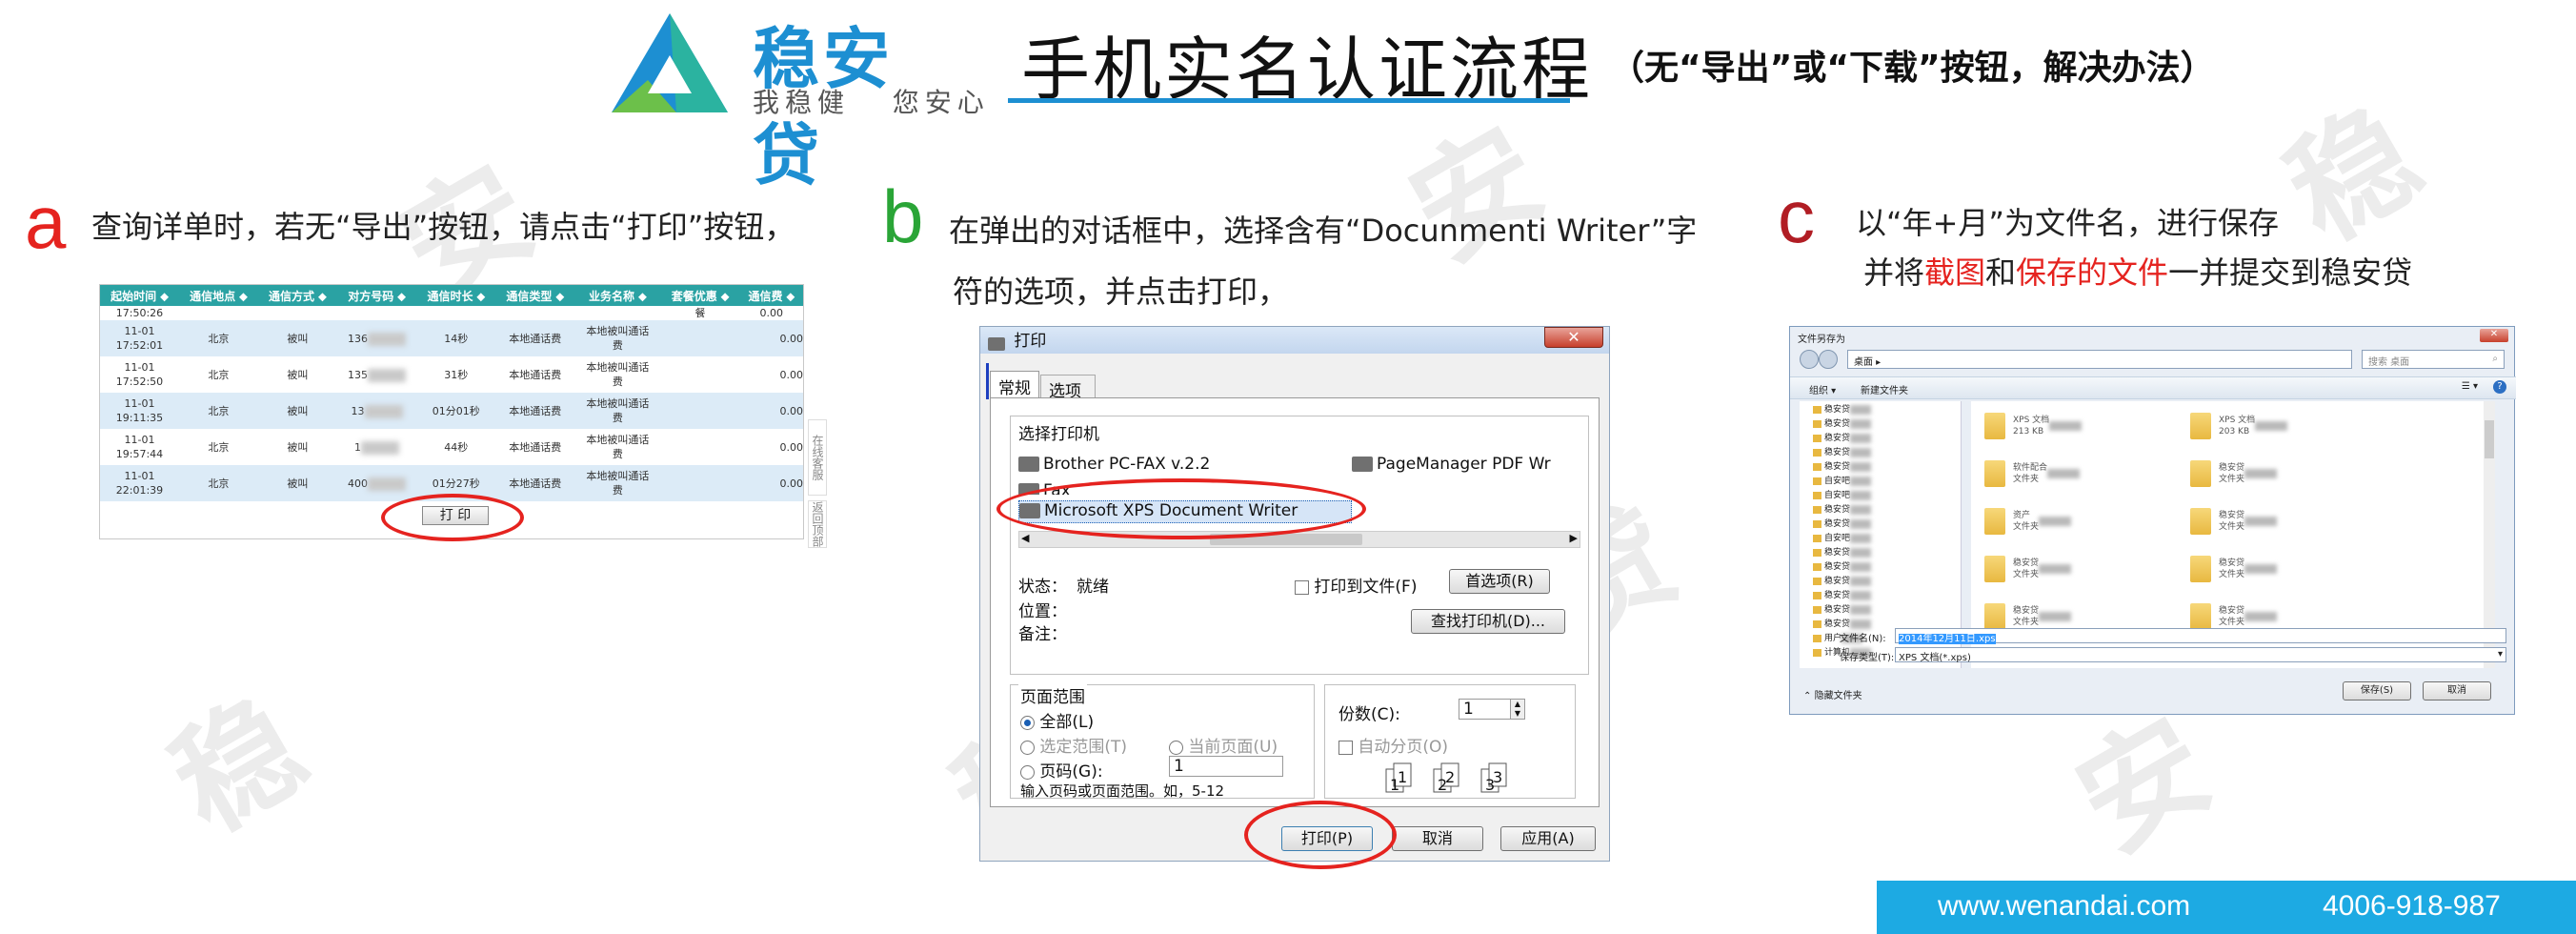 This screenshot has width=2576, height=934. Describe the element at coordinates (1451, 464) in the screenshot. I see `printer-item: PageManager PDF Wr` at that location.